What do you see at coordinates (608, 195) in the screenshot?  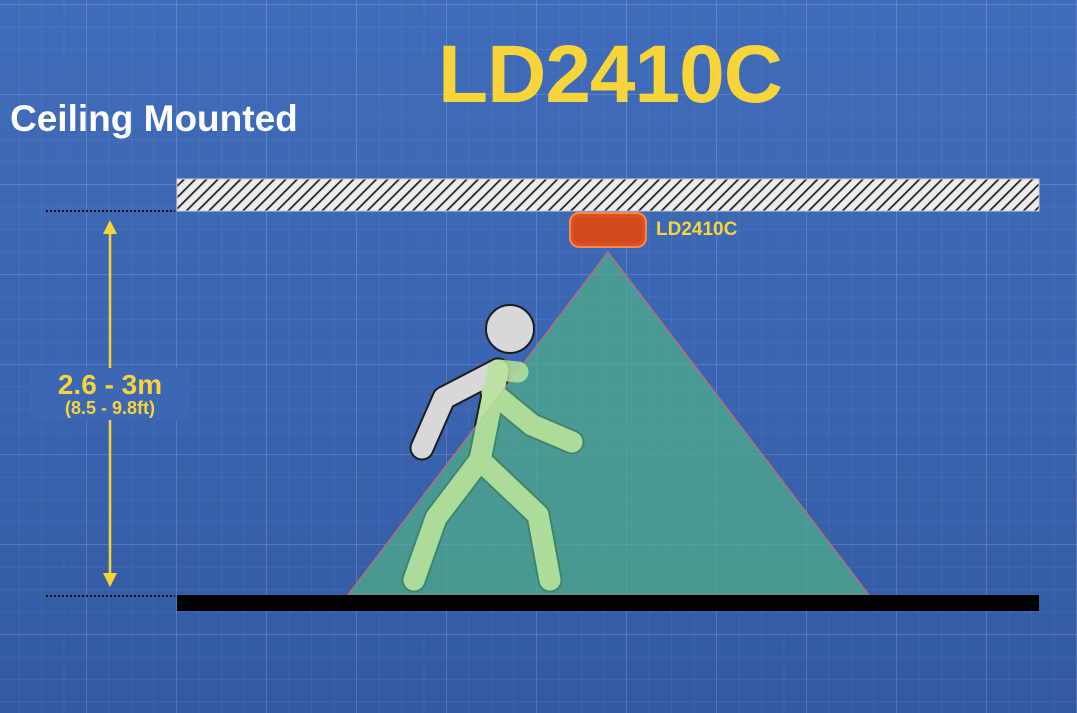 I see `ceiling-surface` at bounding box center [608, 195].